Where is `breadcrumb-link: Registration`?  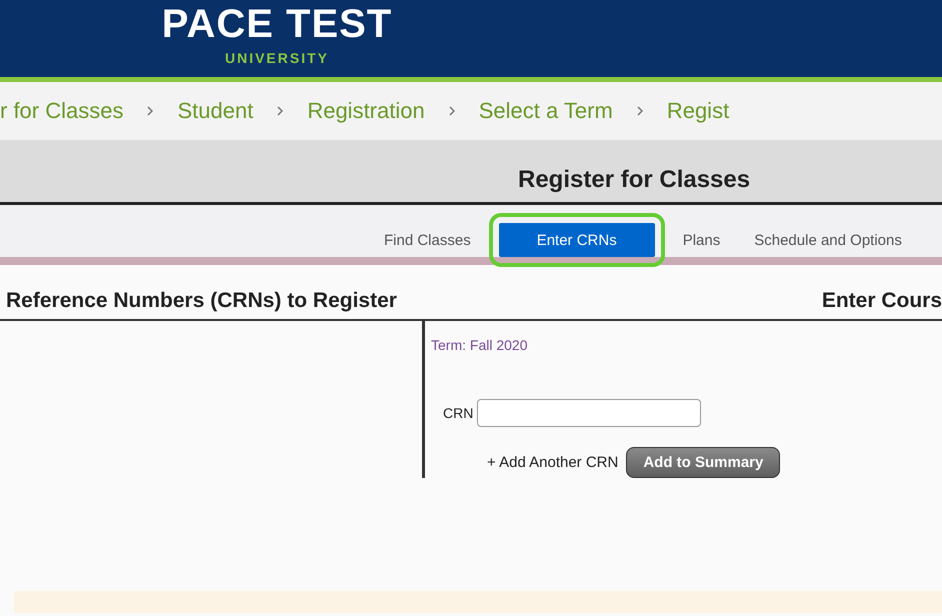 breadcrumb-link: Registration is located at coordinates (366, 111).